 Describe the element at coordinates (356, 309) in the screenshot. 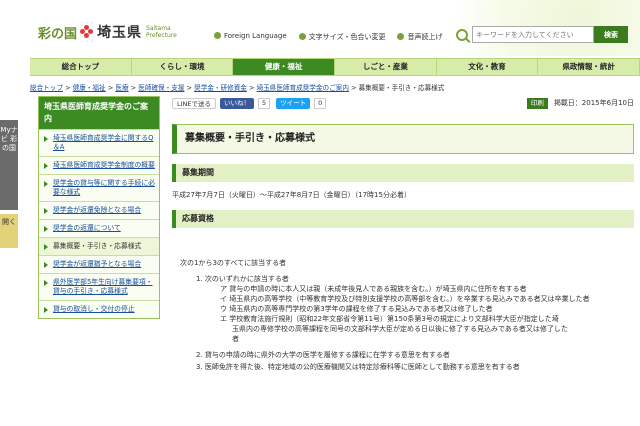

I see `eligibility-item-1u: ウ 埼玉県内の高等専門学校の第3学年の課程を修了する見込みである者又は修了した者` at that location.